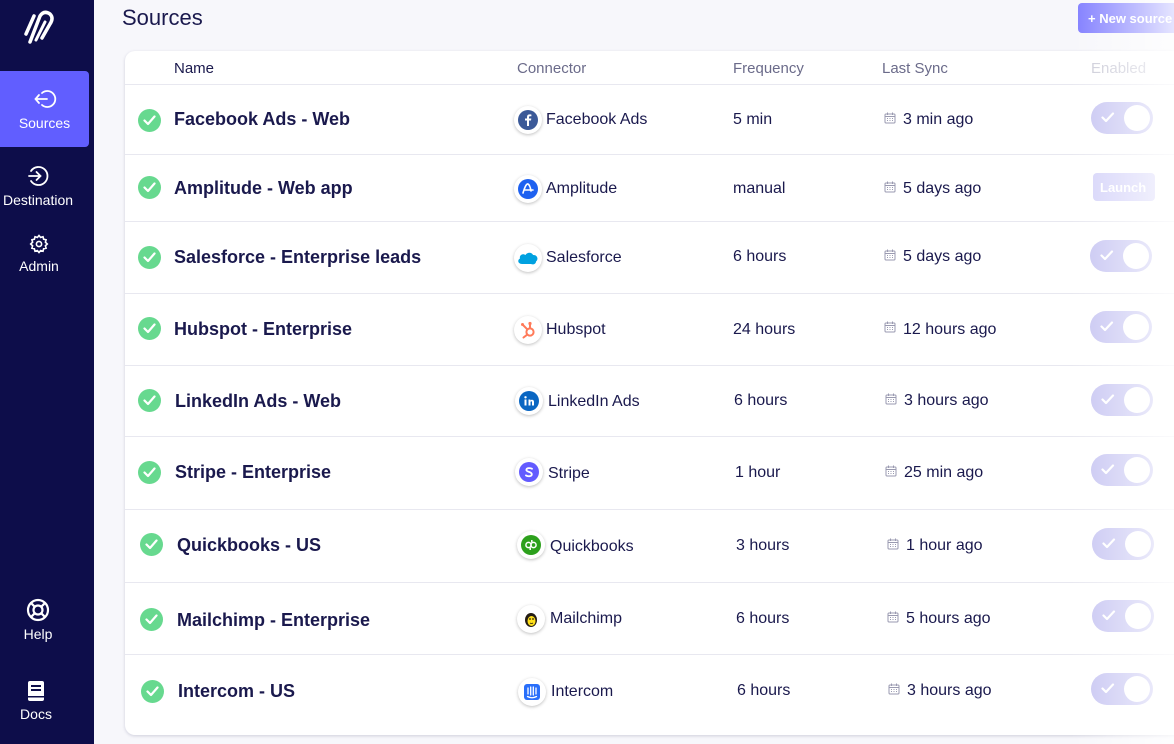 The height and width of the screenshot is (744, 1174). Describe the element at coordinates (529, 401) in the screenshot. I see `linkedin-icon` at that location.